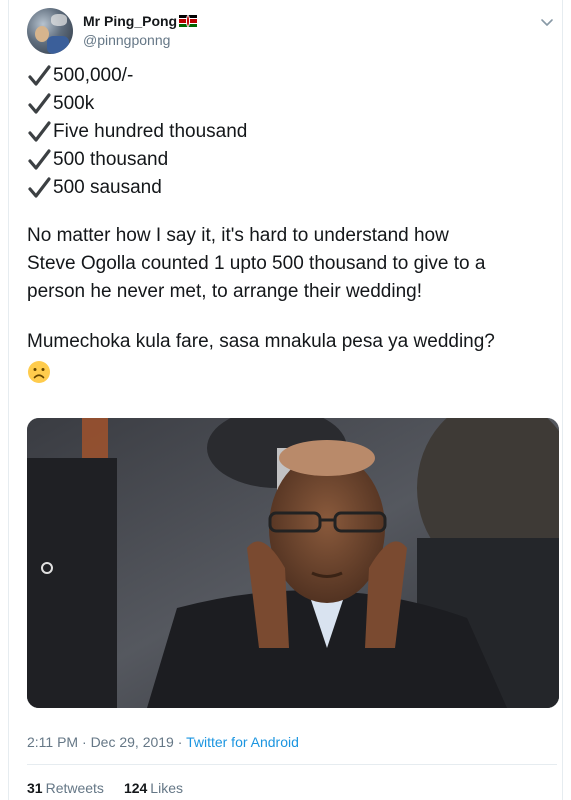 The image size is (571, 800). I want to click on kenya-flag-icon, so click(188, 21).